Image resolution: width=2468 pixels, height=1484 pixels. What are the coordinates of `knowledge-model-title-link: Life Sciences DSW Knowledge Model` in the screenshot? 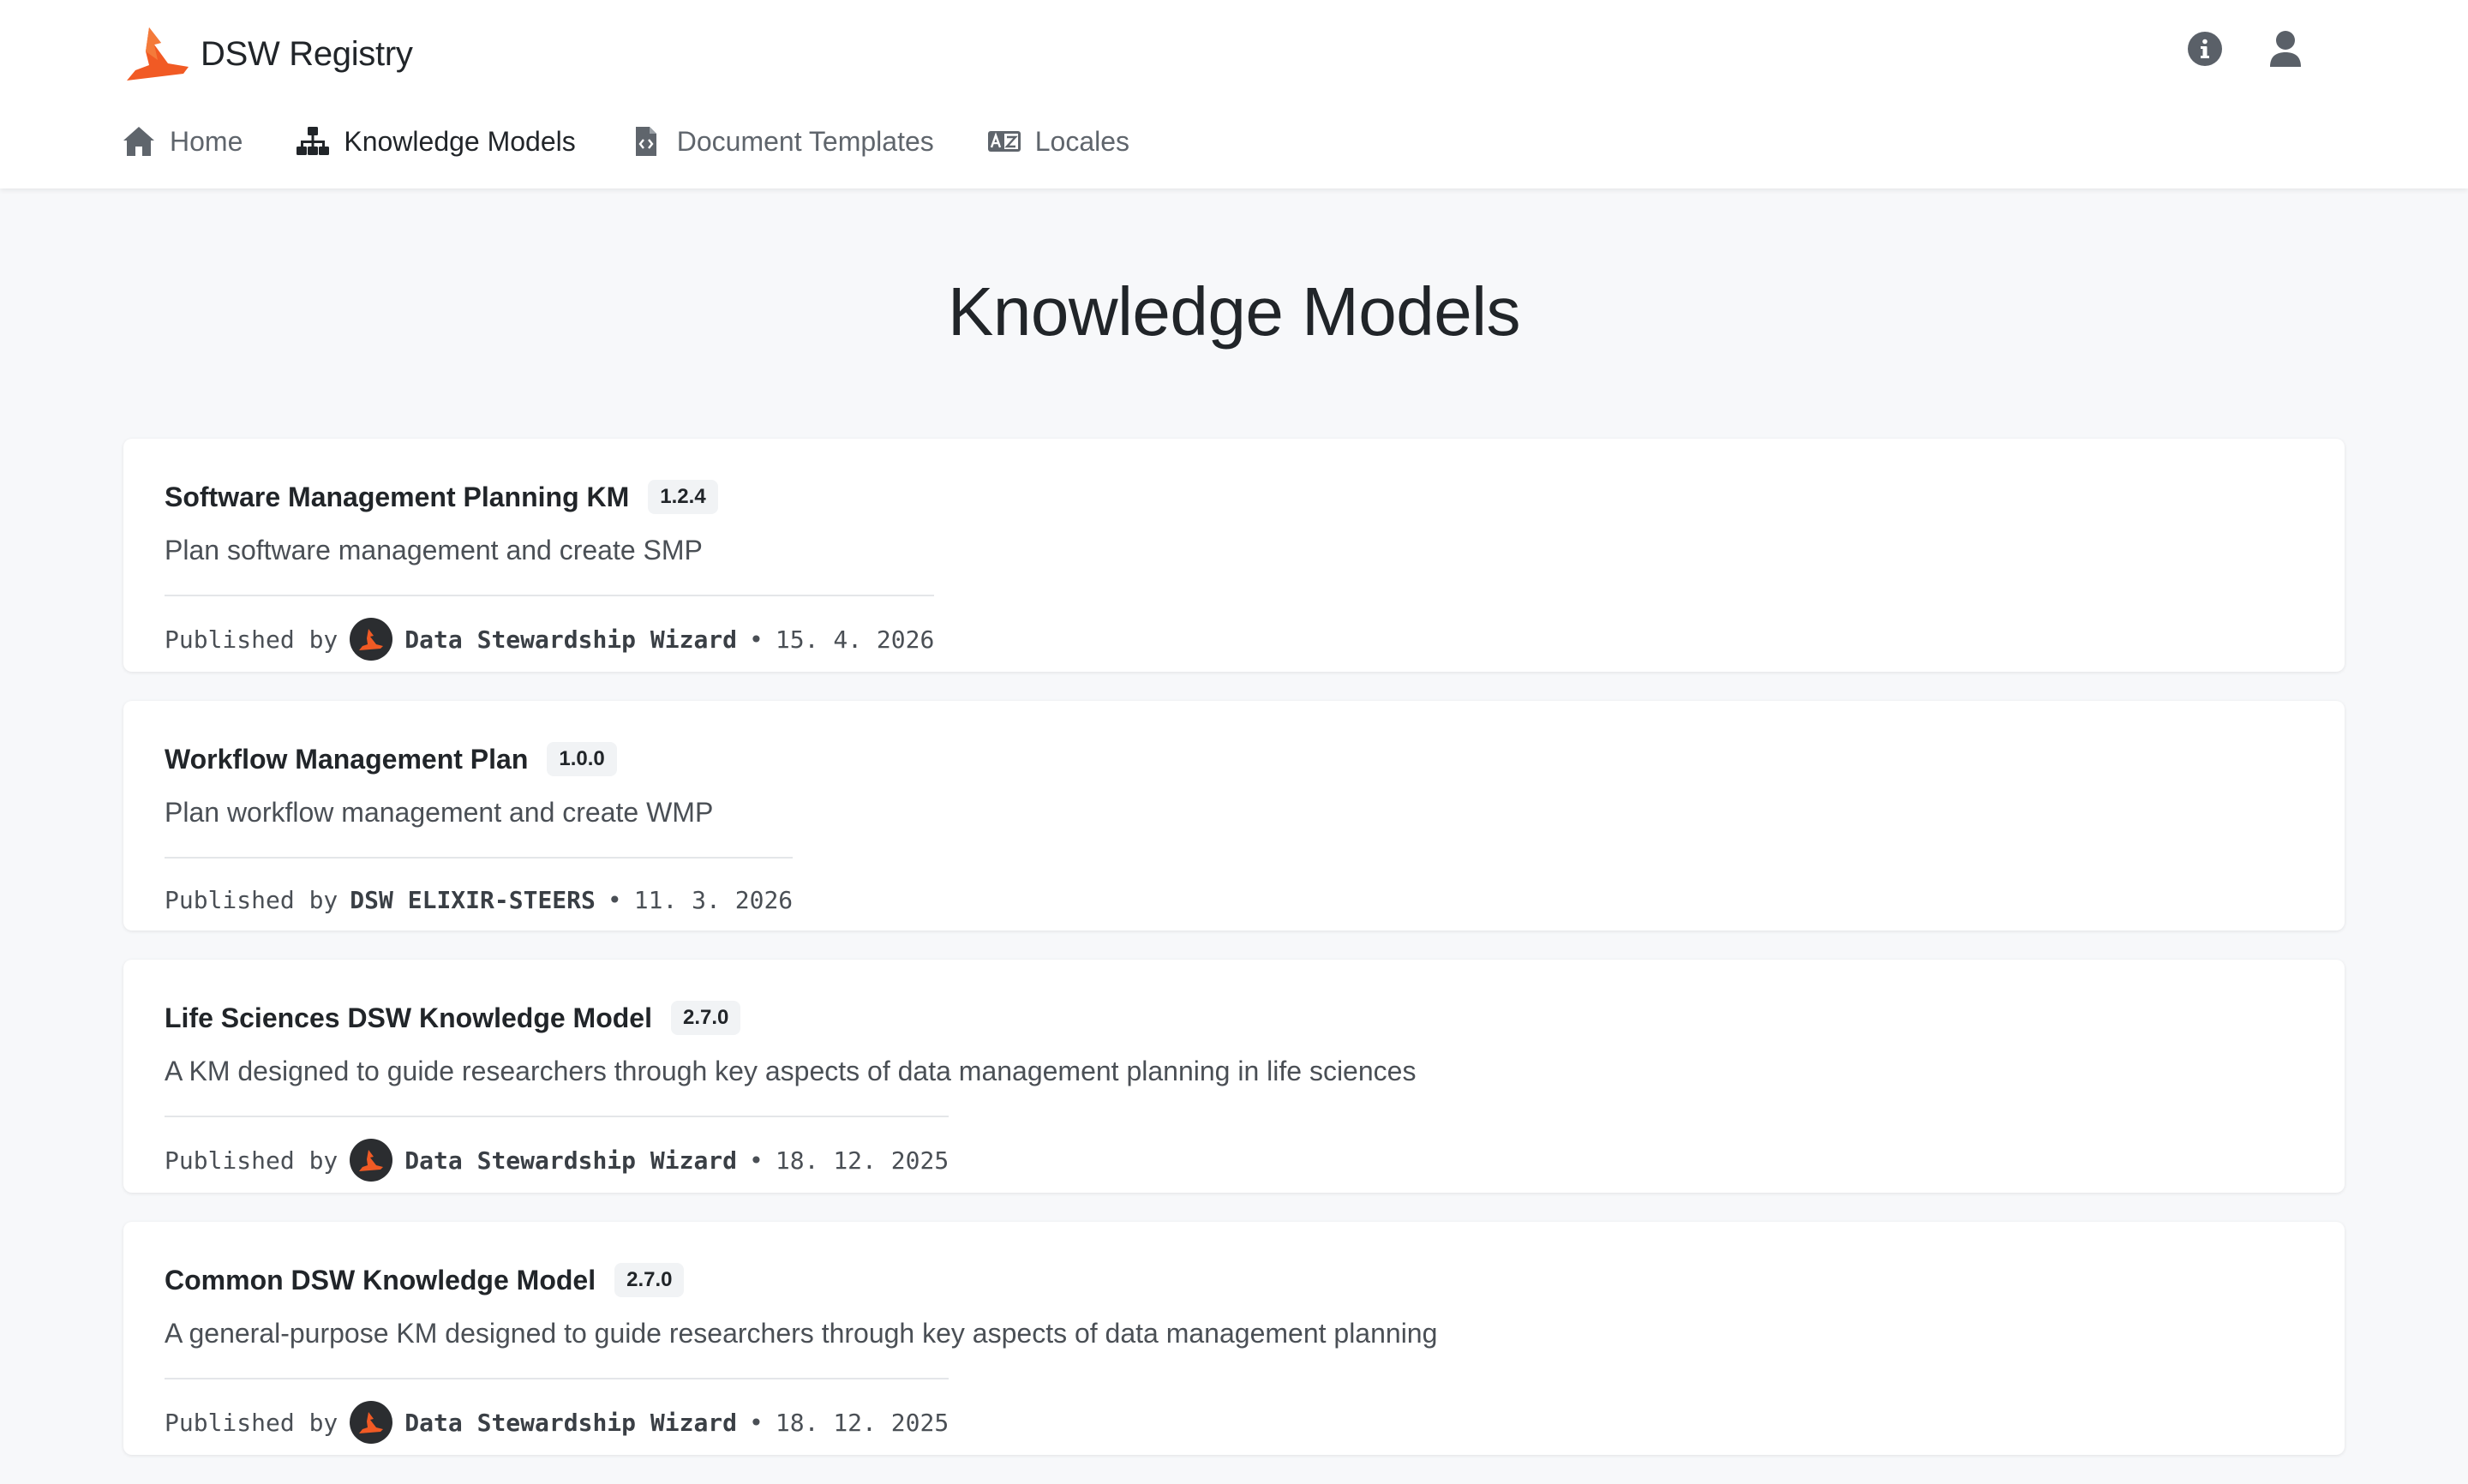 It's located at (408, 1018).